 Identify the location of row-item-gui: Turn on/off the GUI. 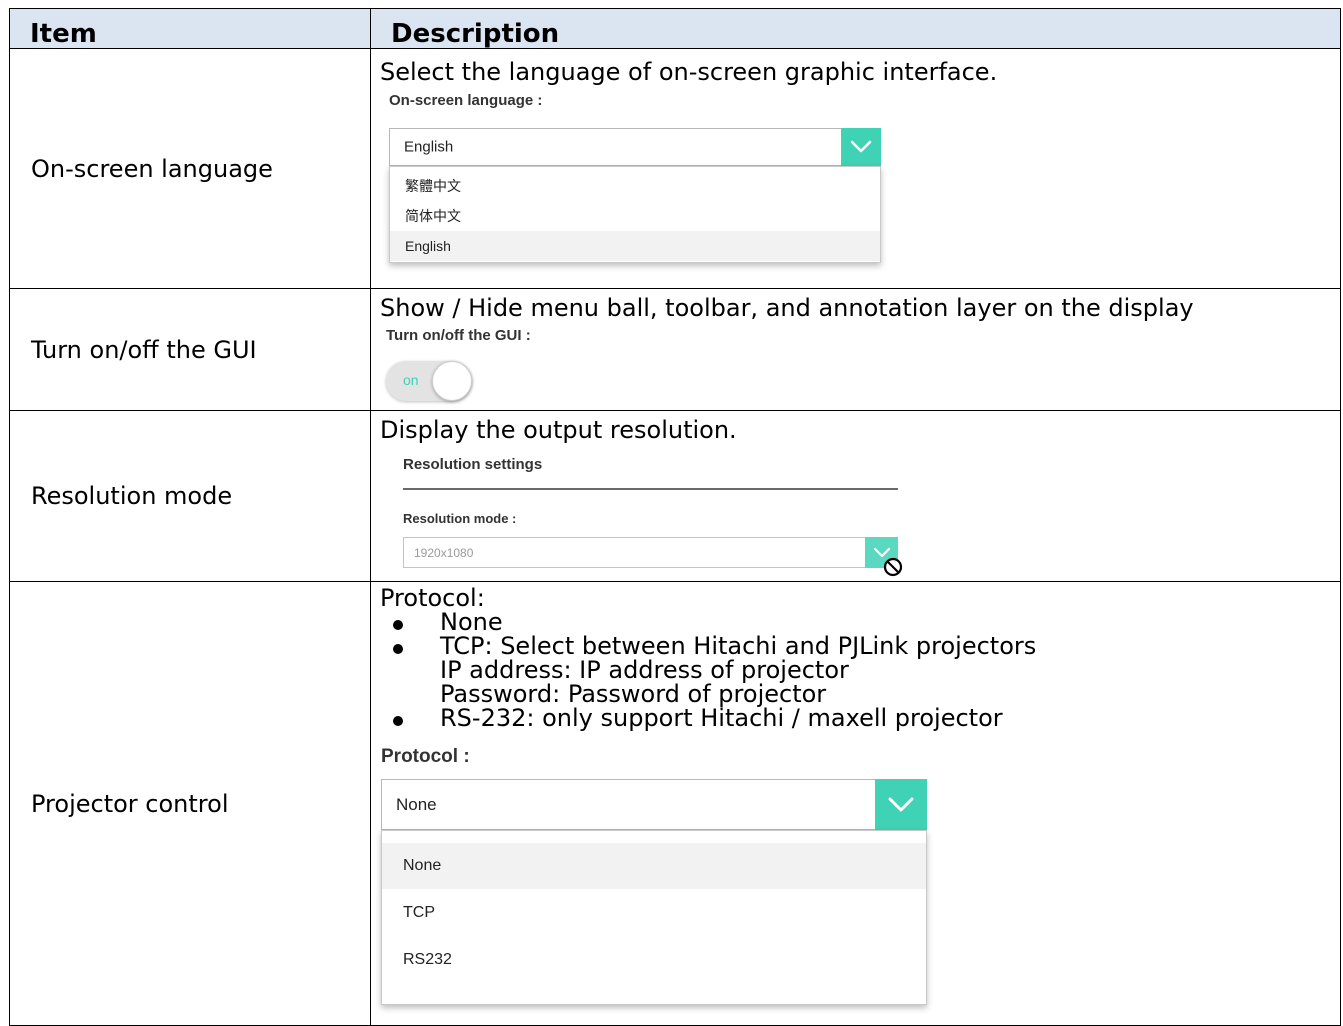
(190, 349).